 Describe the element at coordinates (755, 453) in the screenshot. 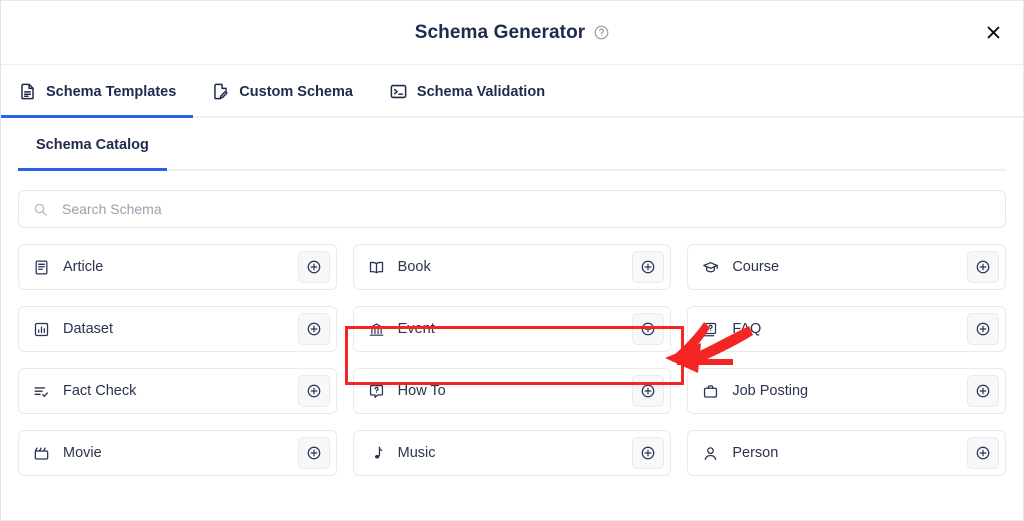

I see `catalog-card-label: Person` at that location.